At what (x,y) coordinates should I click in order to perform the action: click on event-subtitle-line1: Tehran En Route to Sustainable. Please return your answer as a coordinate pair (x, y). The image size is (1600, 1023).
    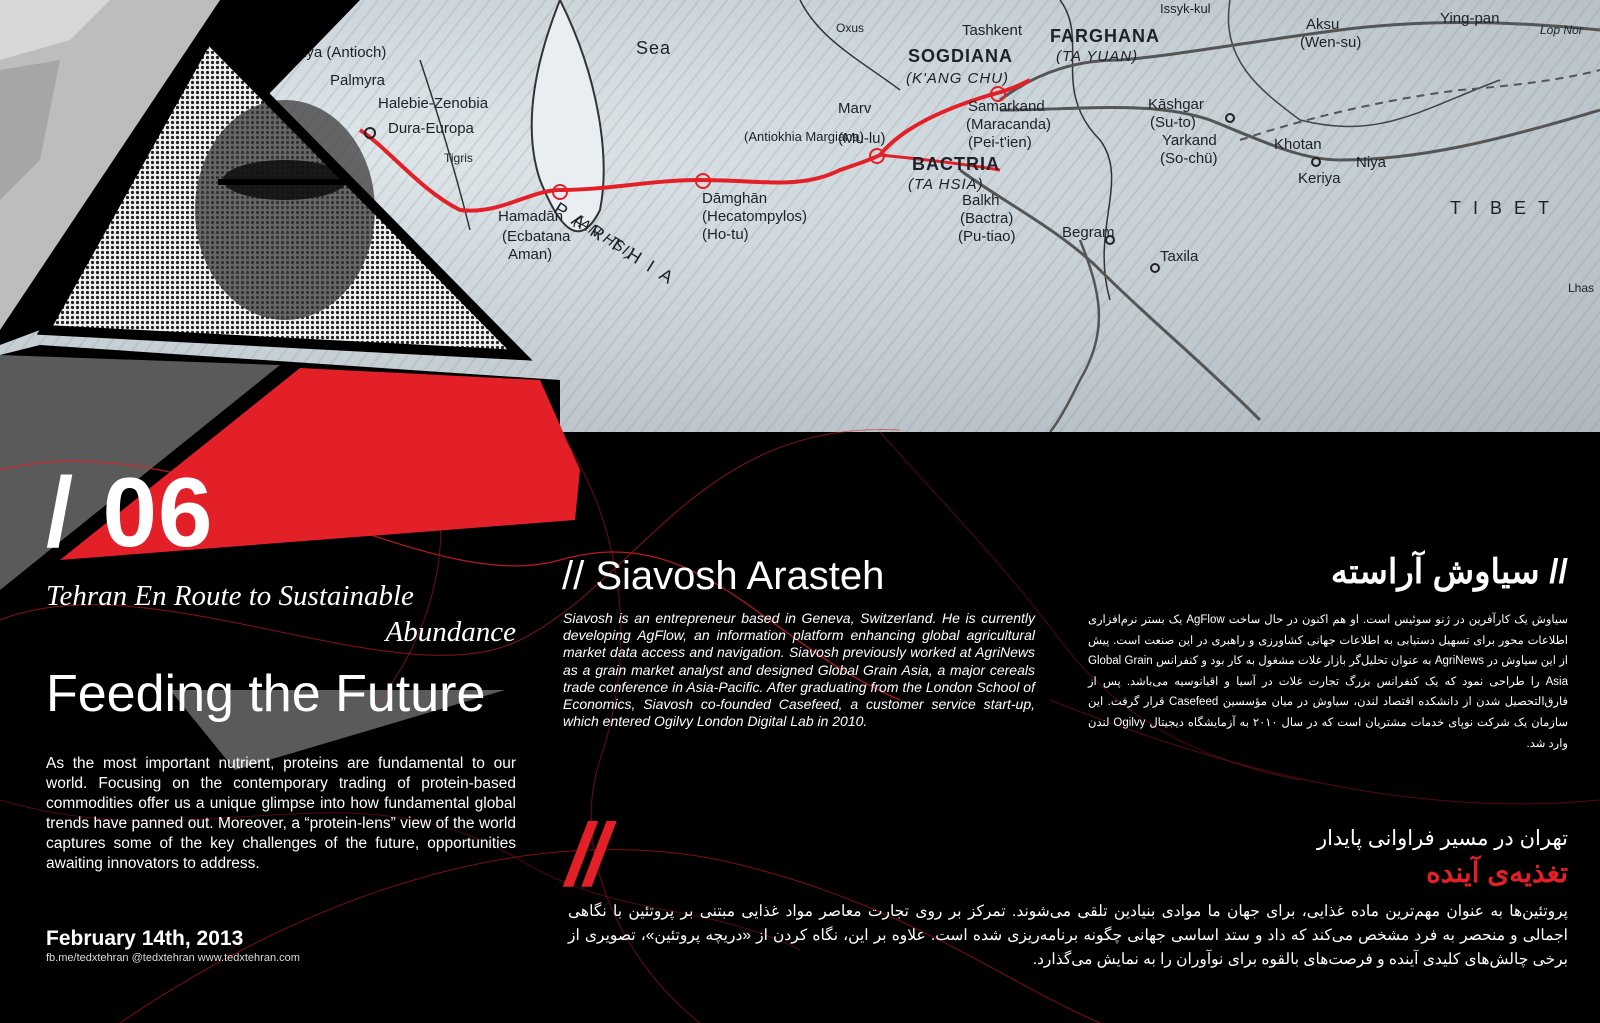
    Looking at the image, I should click on (230, 596).